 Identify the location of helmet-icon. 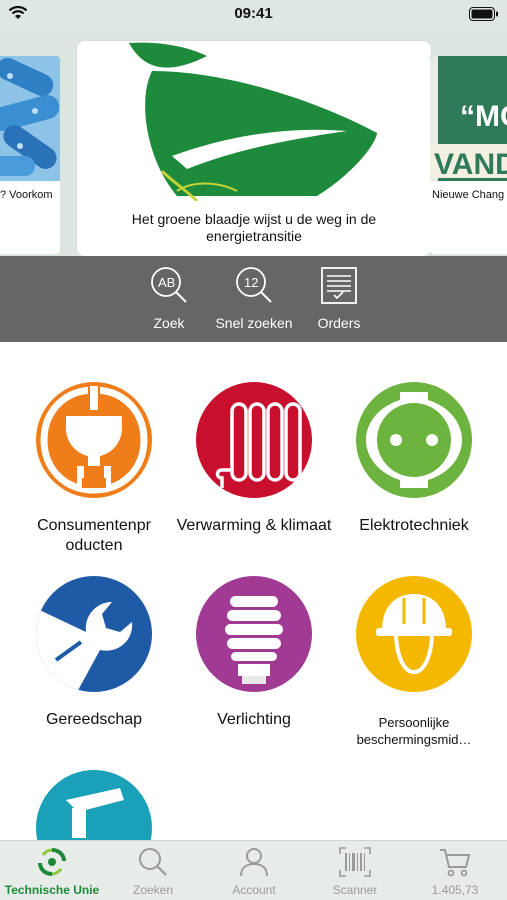
(414, 634).